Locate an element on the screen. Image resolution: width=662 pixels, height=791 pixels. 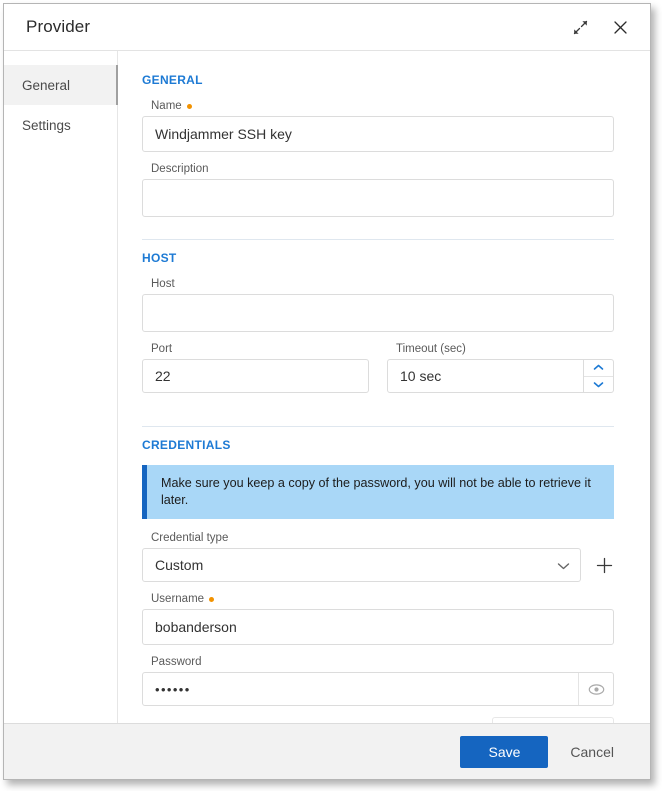
dialog-titlebar: Provider is located at coordinates (327, 27).